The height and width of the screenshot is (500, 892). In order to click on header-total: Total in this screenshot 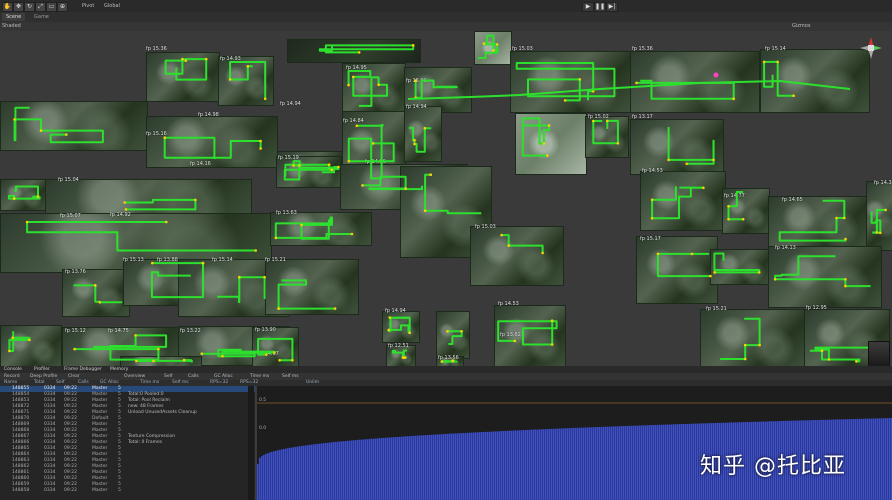, I will do `click(39, 382)`.